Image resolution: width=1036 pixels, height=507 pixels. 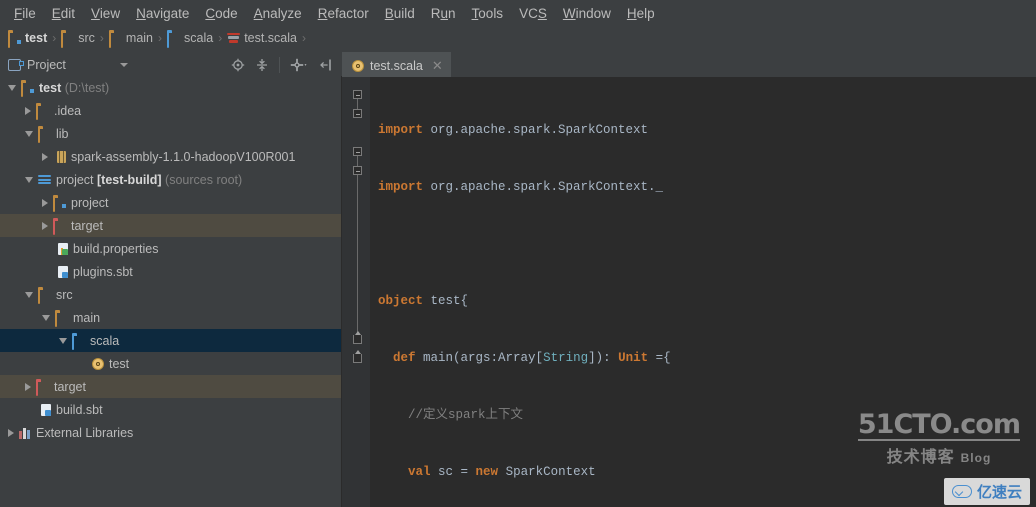 I want to click on tree-row-lib: lib, so click(x=170, y=133).